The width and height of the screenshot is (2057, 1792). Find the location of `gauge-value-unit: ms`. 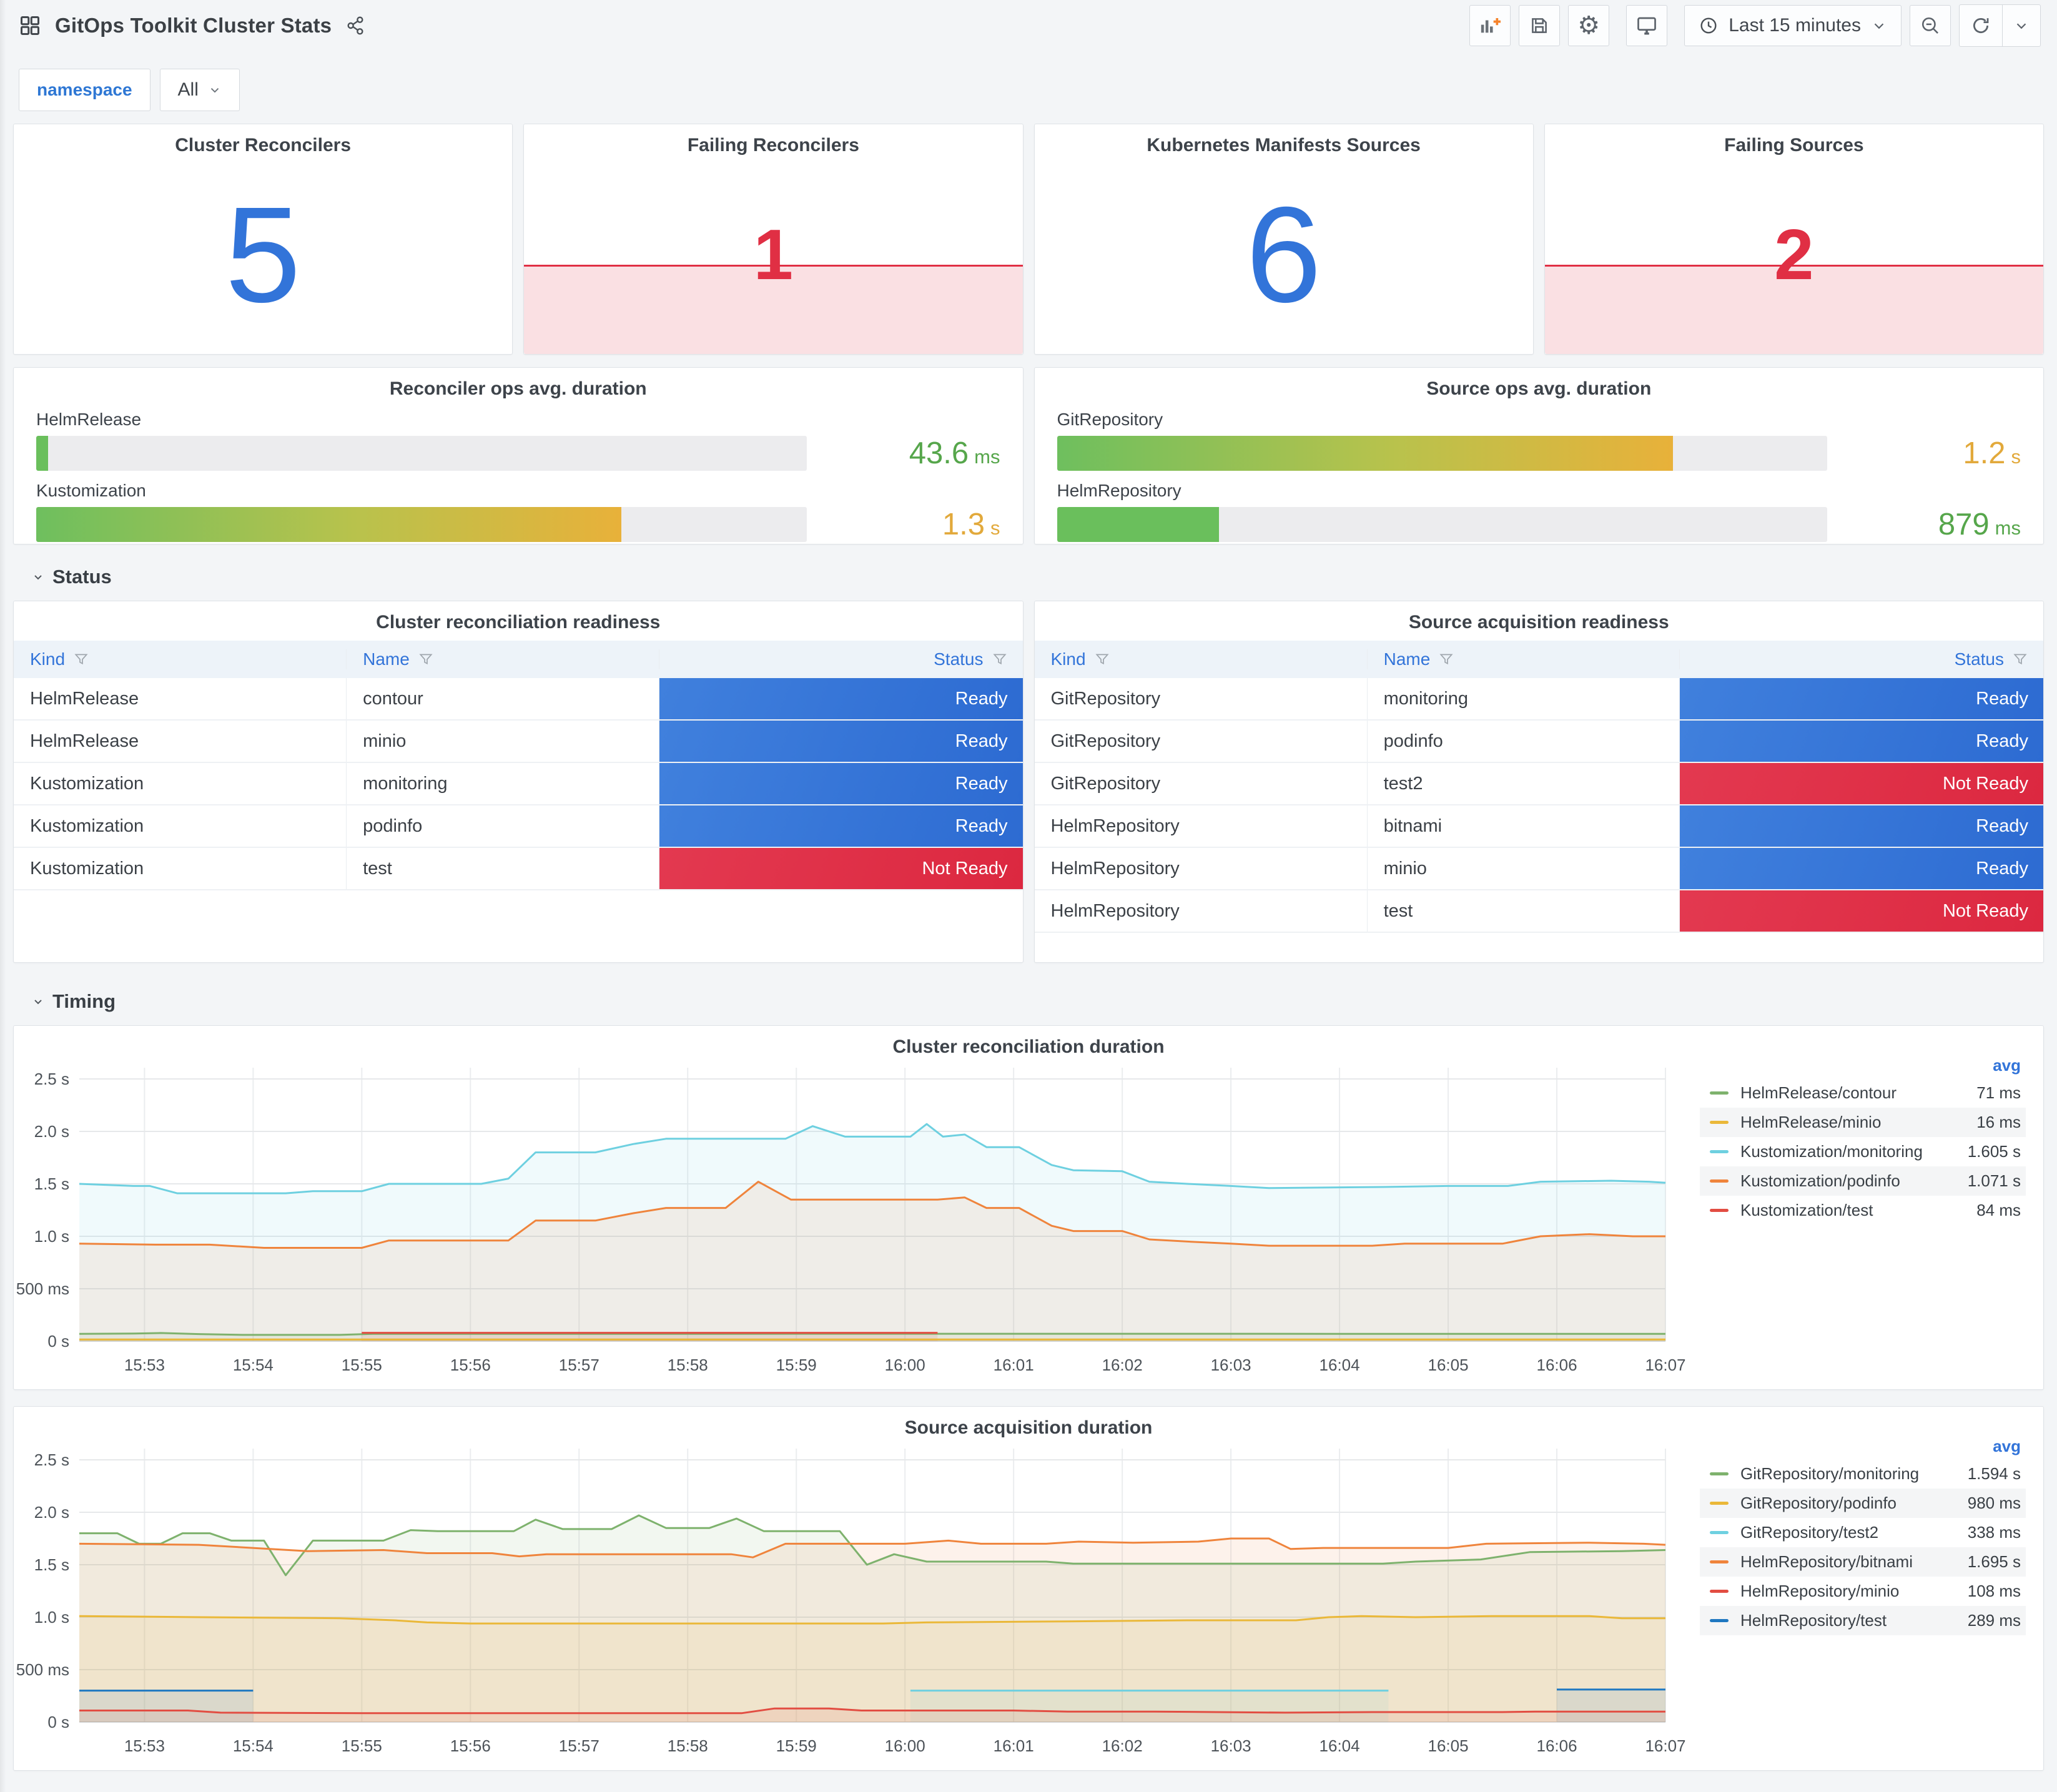

gauge-value-unit: ms is located at coordinates (2008, 528).